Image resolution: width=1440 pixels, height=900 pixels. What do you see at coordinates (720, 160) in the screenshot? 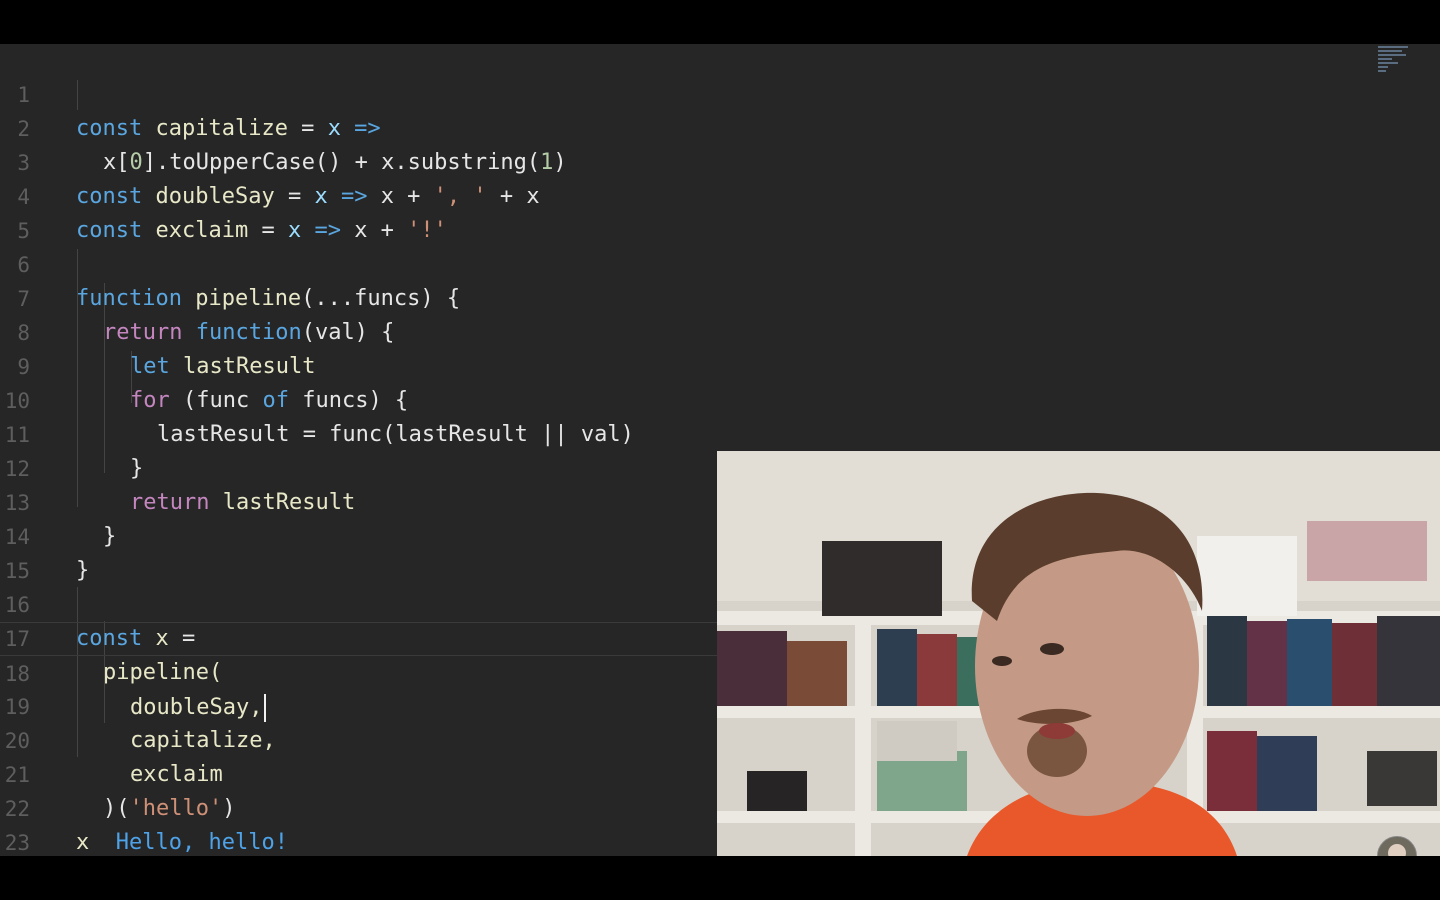
I see `code-line: 3 const doubleSay = x => x + ', ' + x` at bounding box center [720, 160].